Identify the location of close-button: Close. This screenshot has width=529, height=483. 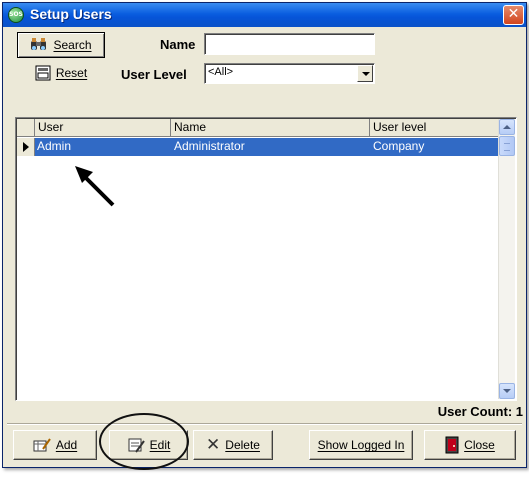
(470, 445).